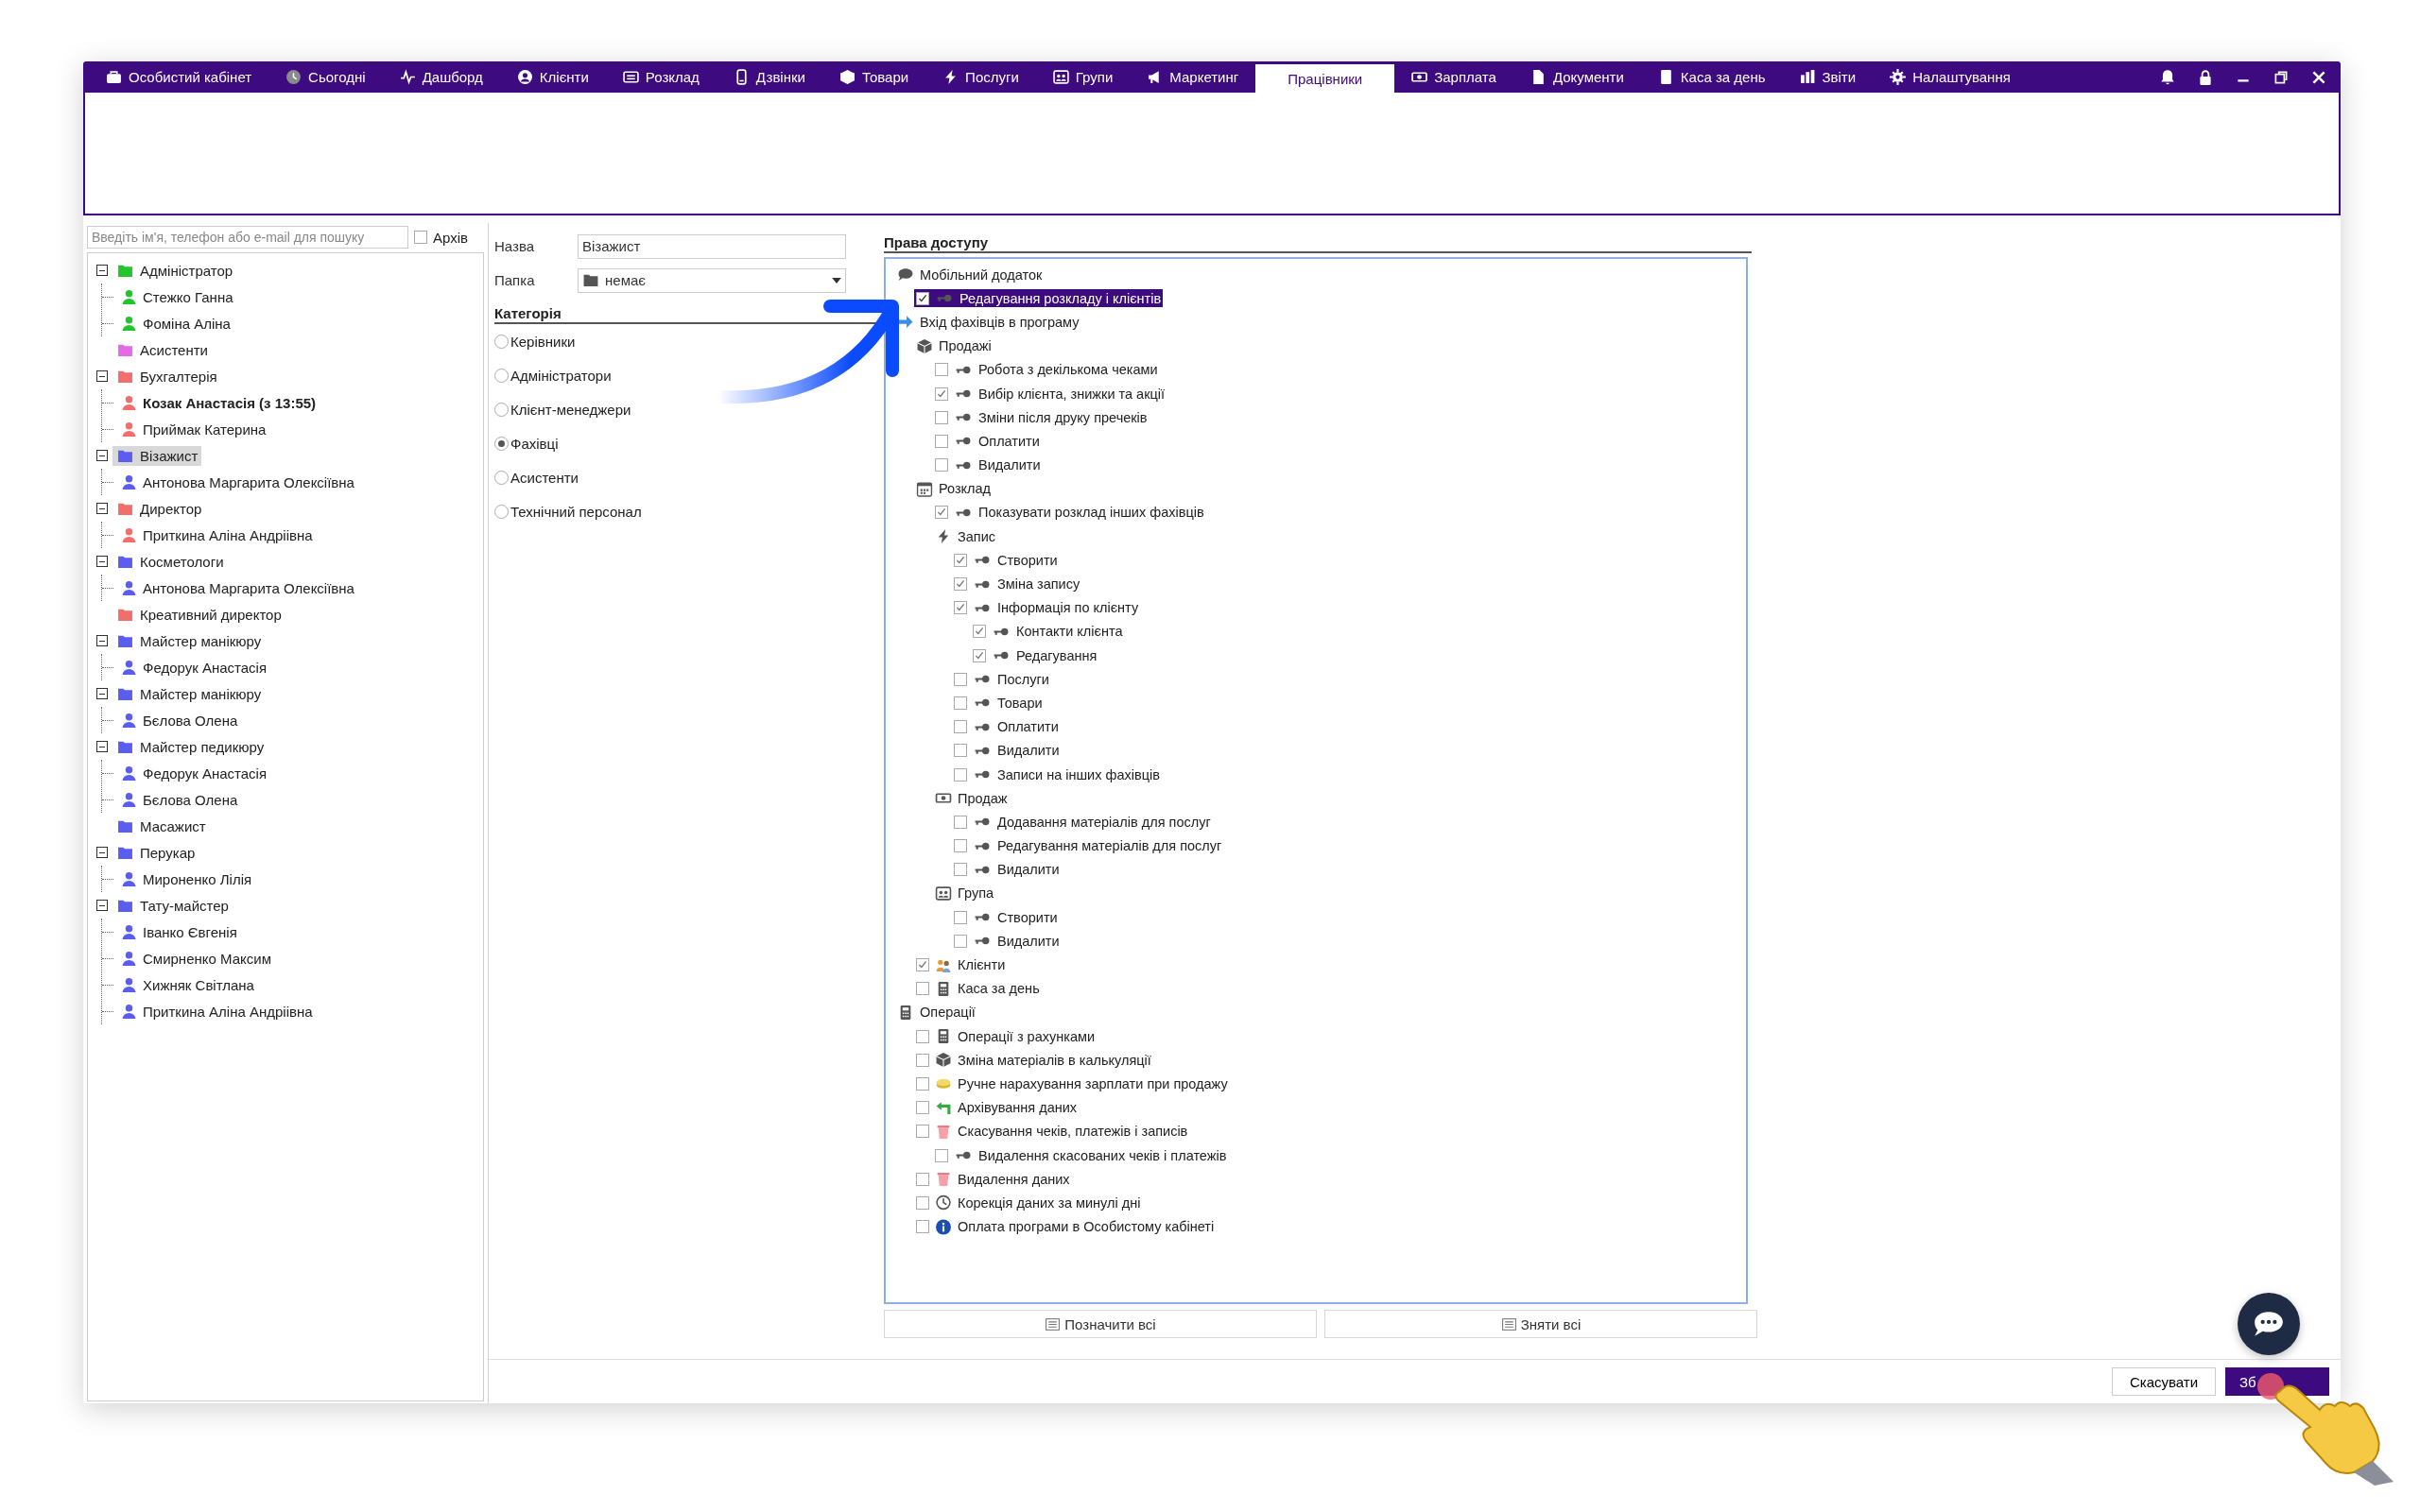 The height and width of the screenshot is (1512, 2420). I want to click on menu-tab: Налаштування, so click(1950, 77).